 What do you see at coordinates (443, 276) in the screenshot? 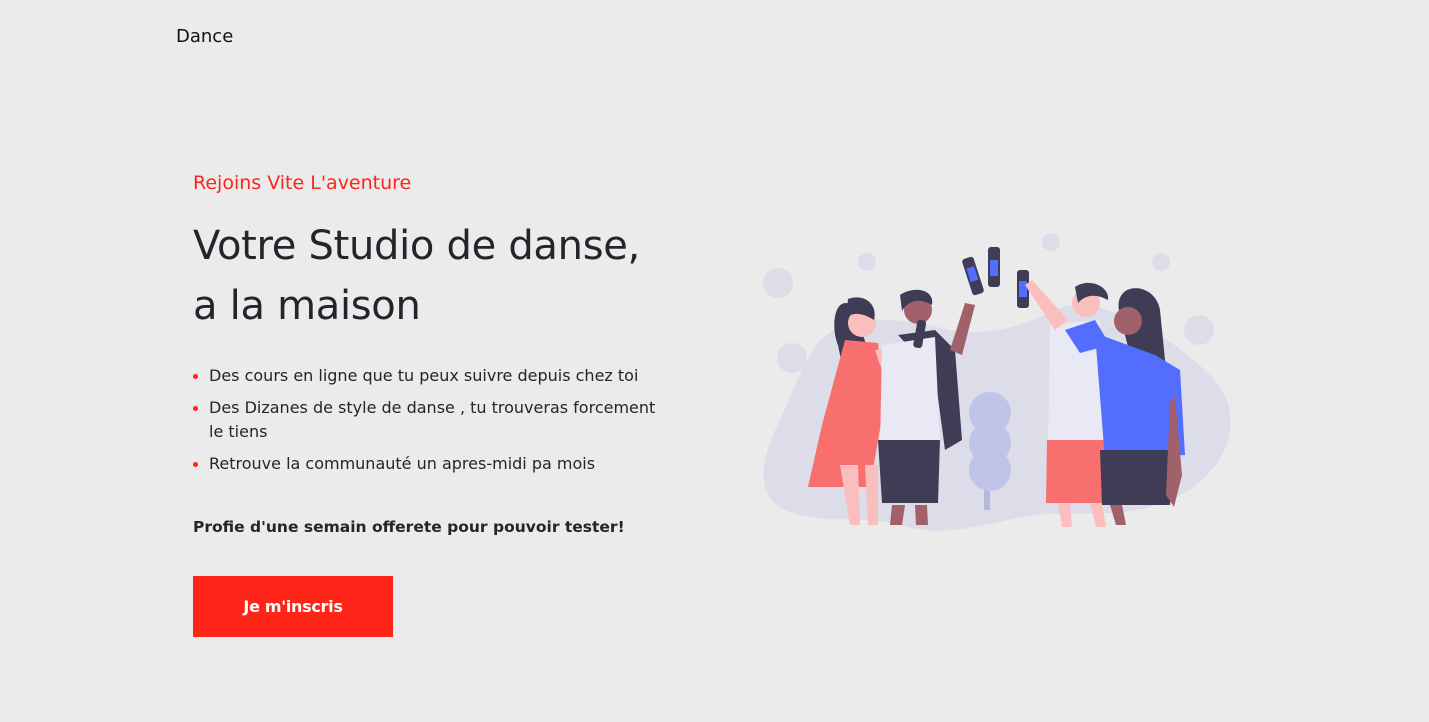
I see `hero-headline: Votre Studio de danse, a la maison` at bounding box center [443, 276].